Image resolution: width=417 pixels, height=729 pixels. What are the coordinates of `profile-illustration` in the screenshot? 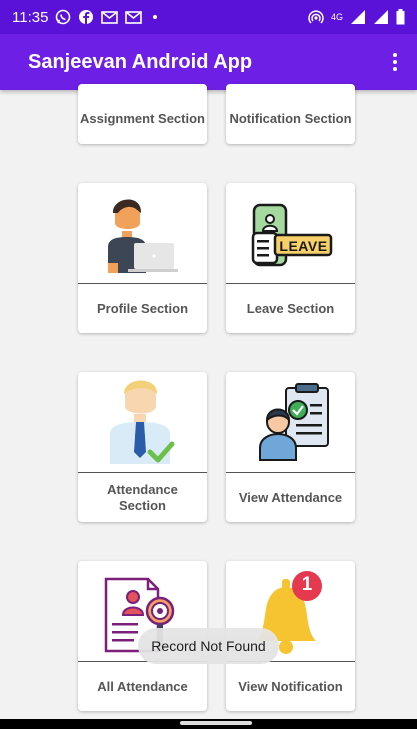 It's located at (142, 233).